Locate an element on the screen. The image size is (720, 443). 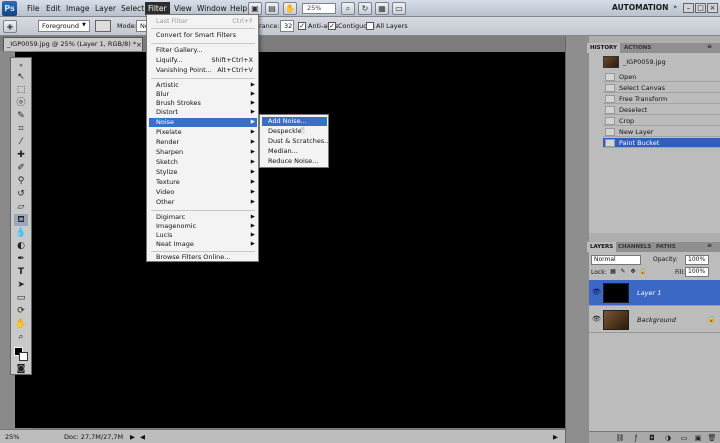
menu-item-despeckle: Despeckle is located at coordinates (294, 131).